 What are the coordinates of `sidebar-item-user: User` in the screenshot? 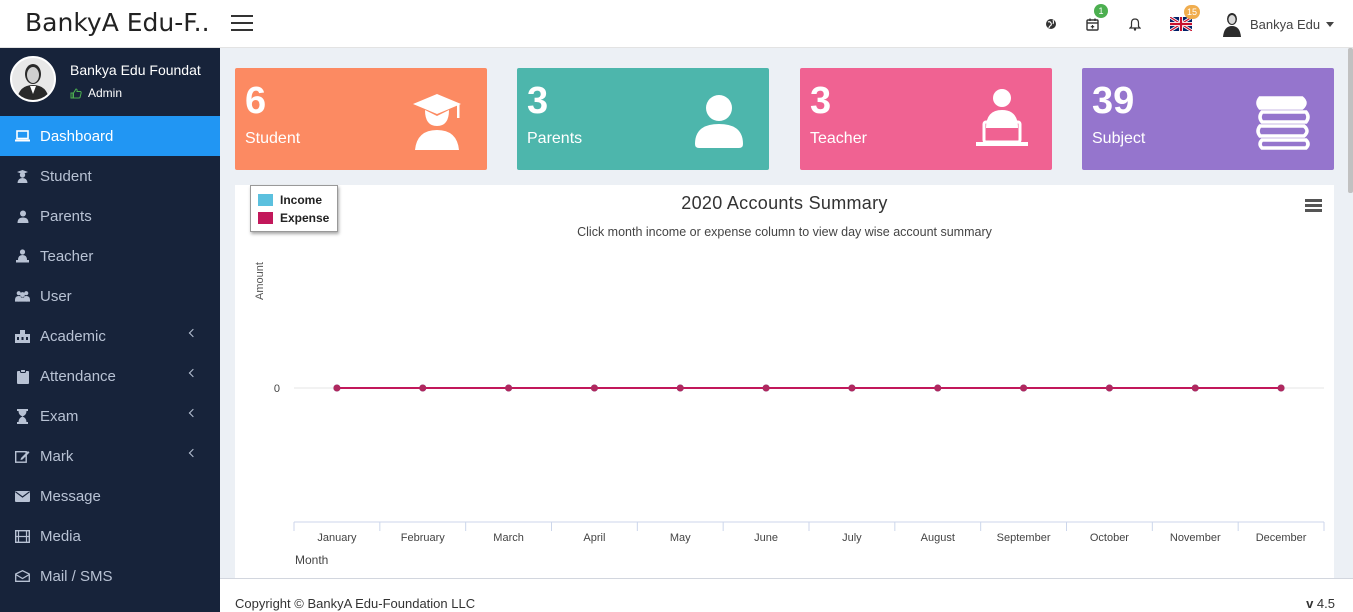 It's located at (110, 296).